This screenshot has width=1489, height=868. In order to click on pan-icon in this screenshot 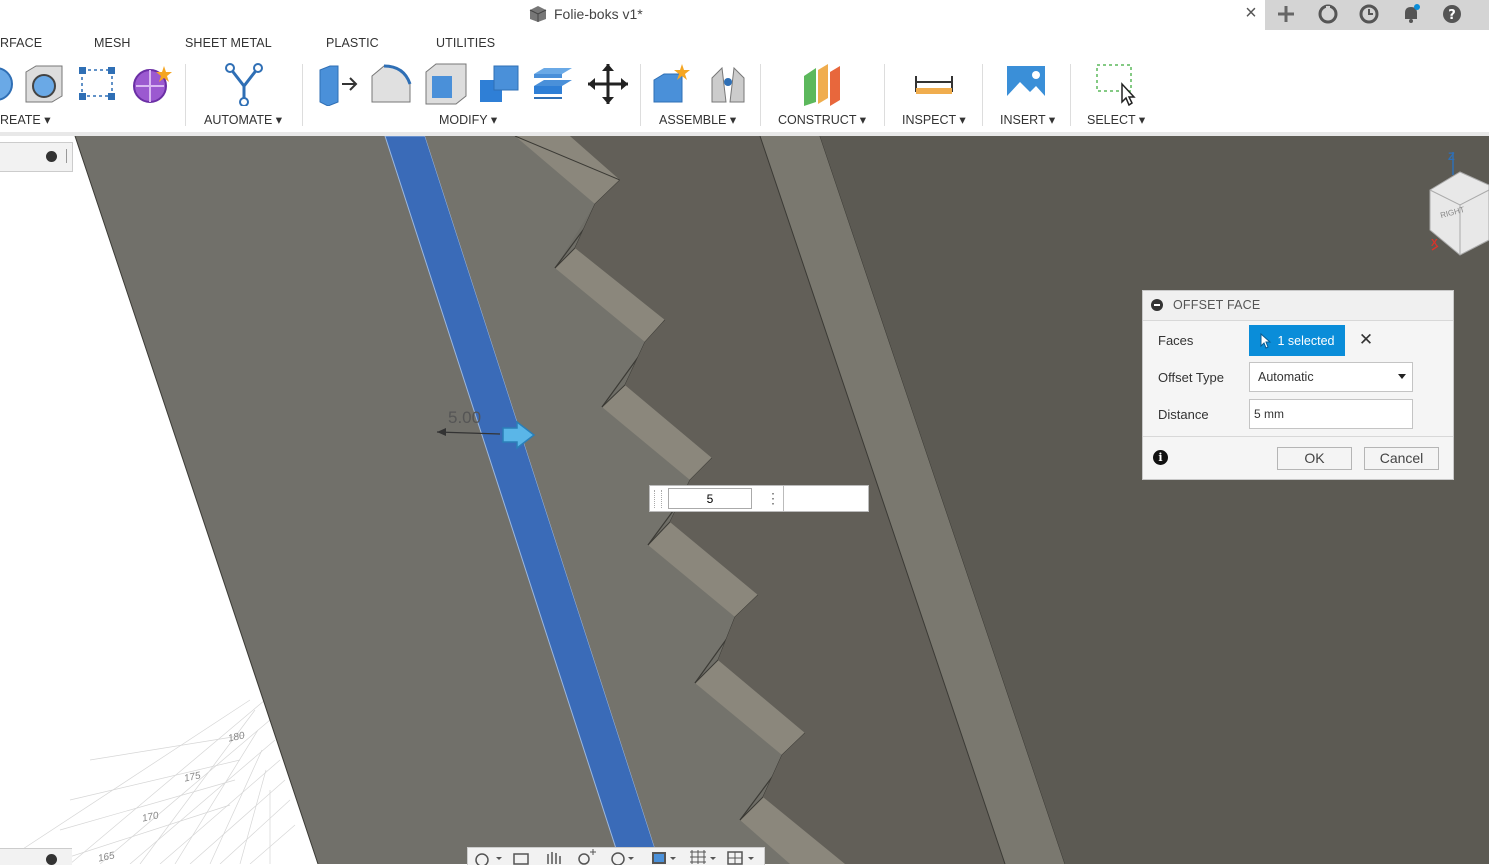, I will do `click(554, 858)`.